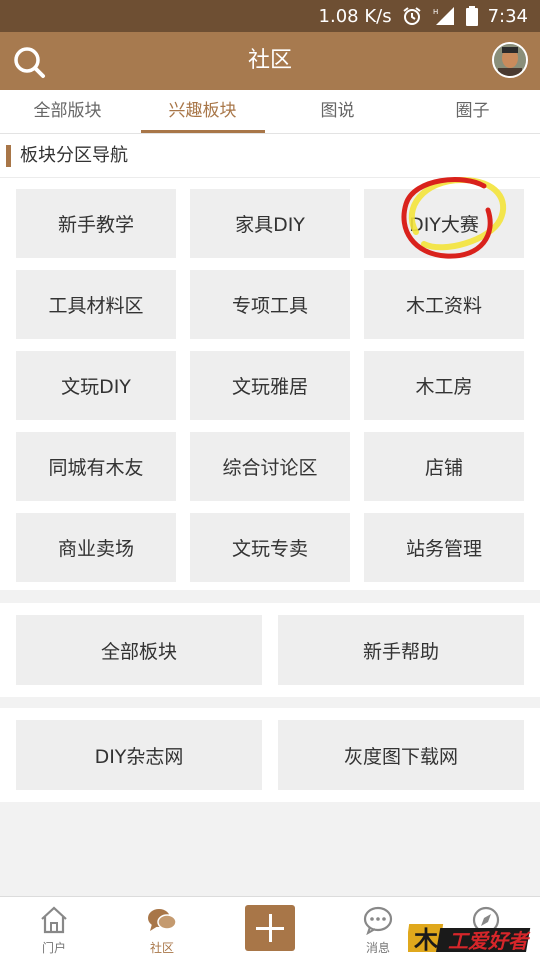 The width and height of the screenshot is (540, 960). I want to click on clock: 7:34, so click(507, 16).